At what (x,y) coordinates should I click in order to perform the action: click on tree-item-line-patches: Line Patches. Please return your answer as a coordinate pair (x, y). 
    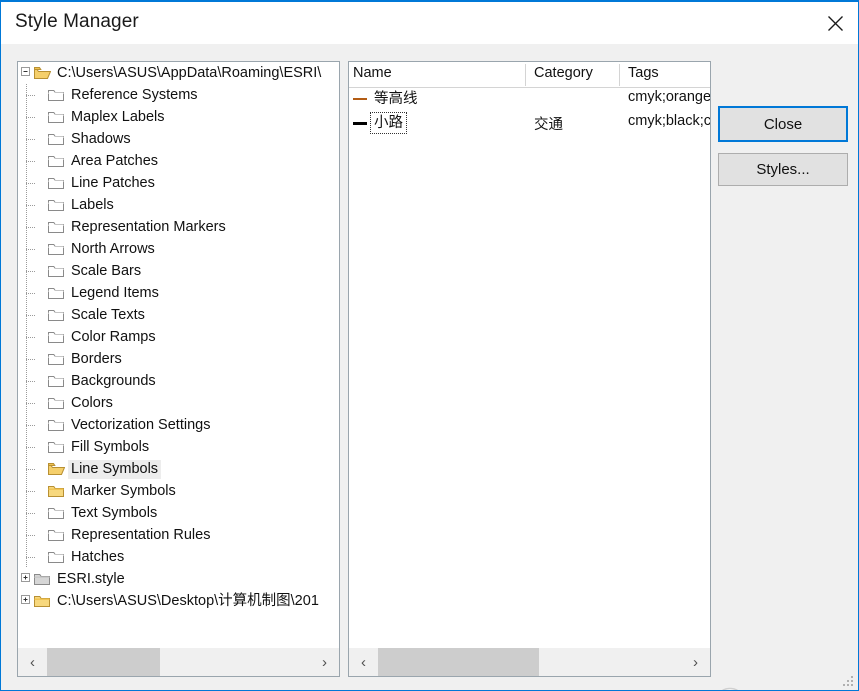
    Looking at the image, I should click on (178, 183).